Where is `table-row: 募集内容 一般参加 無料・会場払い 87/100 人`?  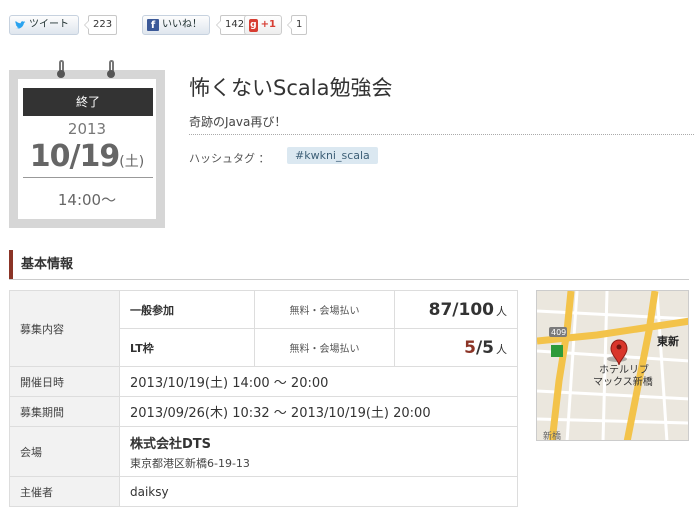 table-row: 募集内容 一般参加 無料・会場払い 87/100 人 is located at coordinates (263, 328).